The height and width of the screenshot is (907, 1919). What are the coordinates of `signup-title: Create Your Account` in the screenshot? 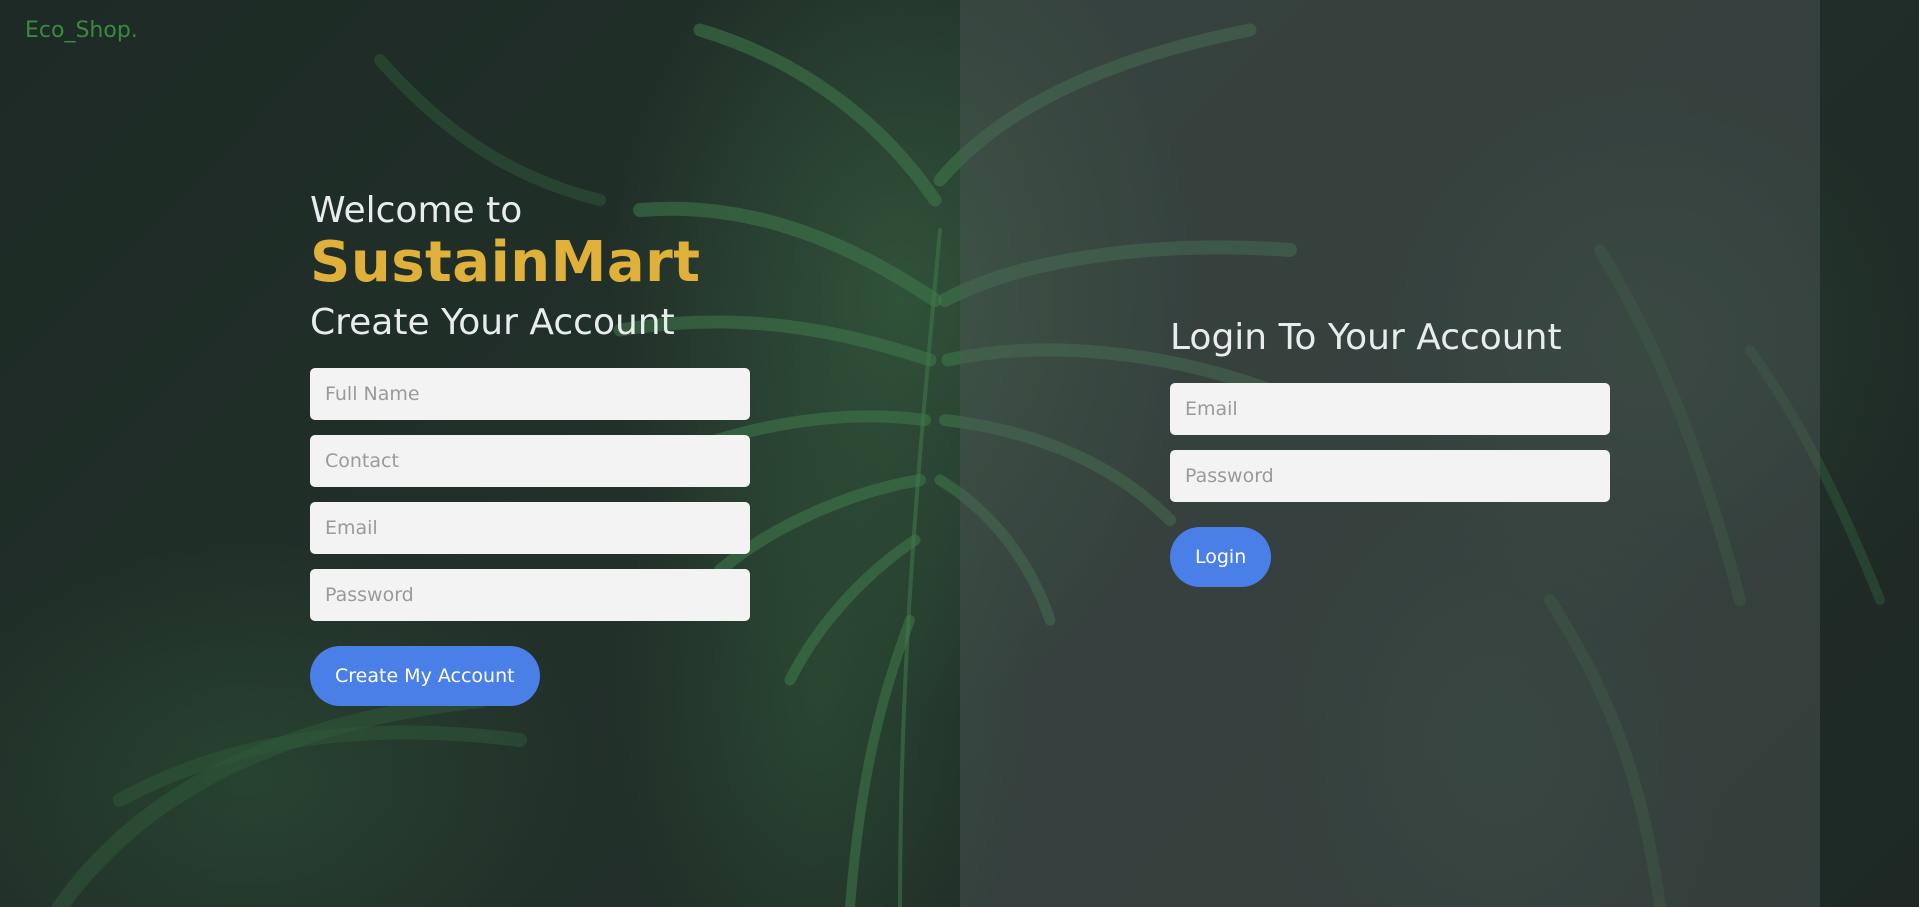 It's located at (492, 322).